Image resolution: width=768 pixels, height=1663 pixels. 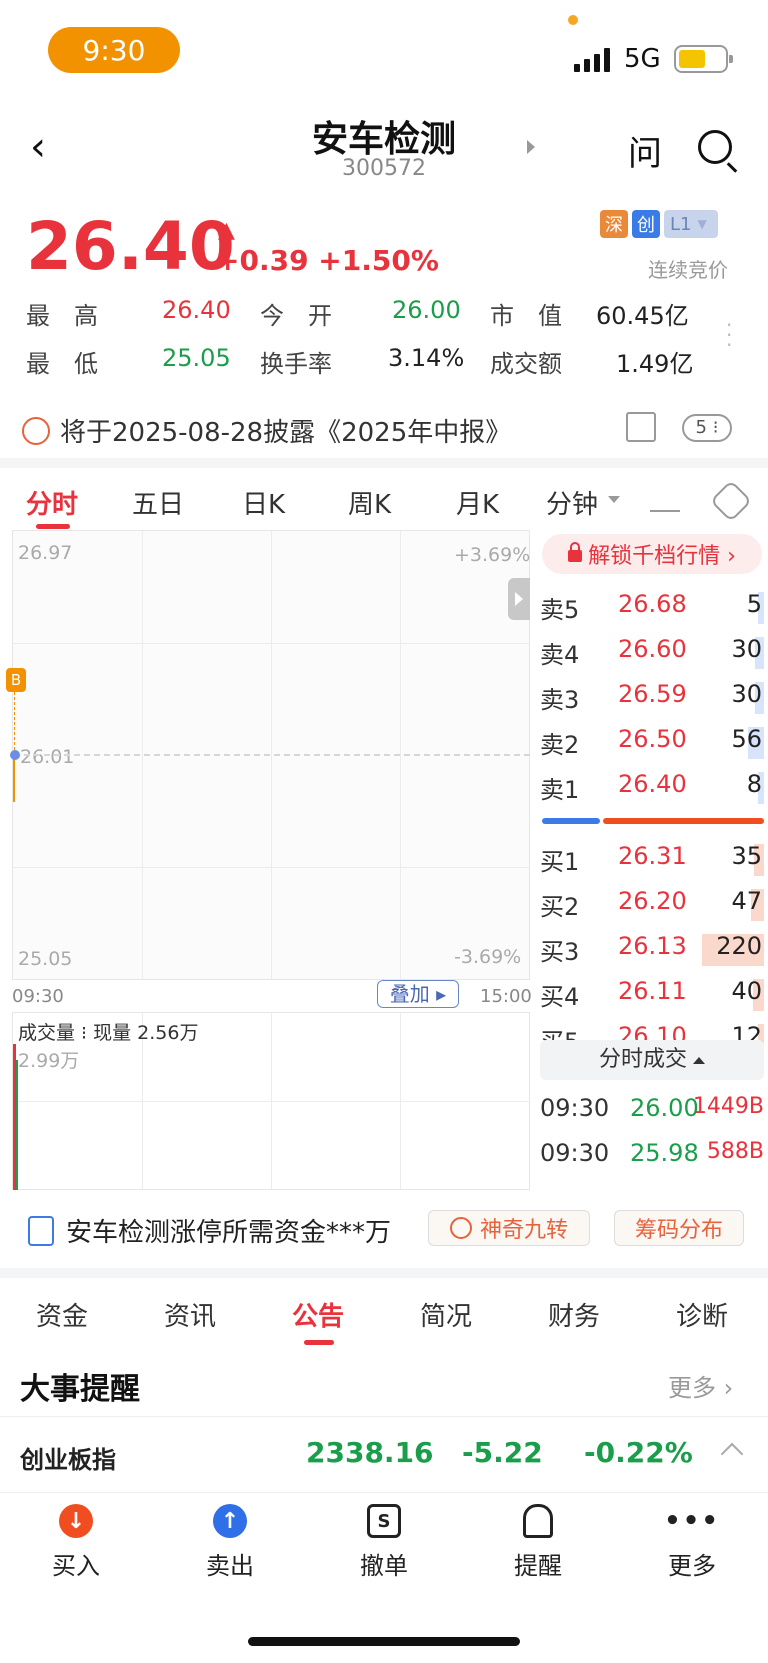 I want to click on ask-row: 卖4 26.60 30, so click(x=652, y=657).